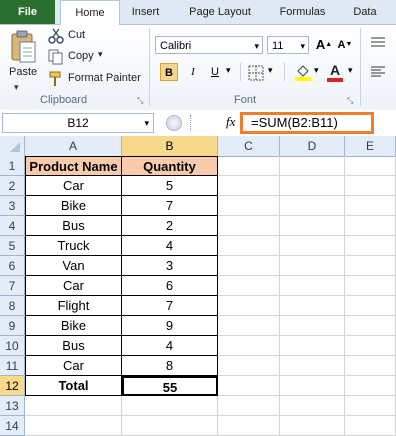 This screenshot has height=436, width=396. Describe the element at coordinates (73, 246) in the screenshot. I see `product-name-cell: Truck` at that location.